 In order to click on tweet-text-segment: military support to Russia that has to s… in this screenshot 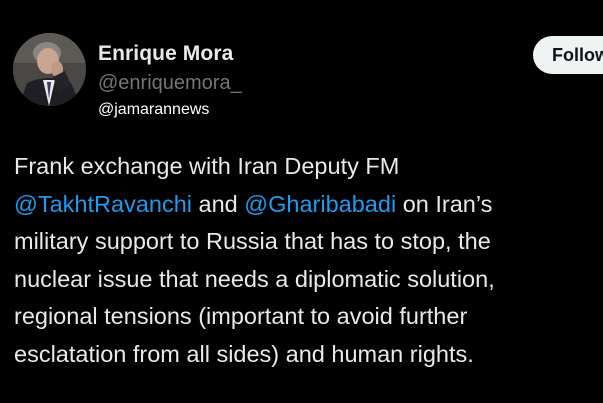, I will do `click(252, 241)`.